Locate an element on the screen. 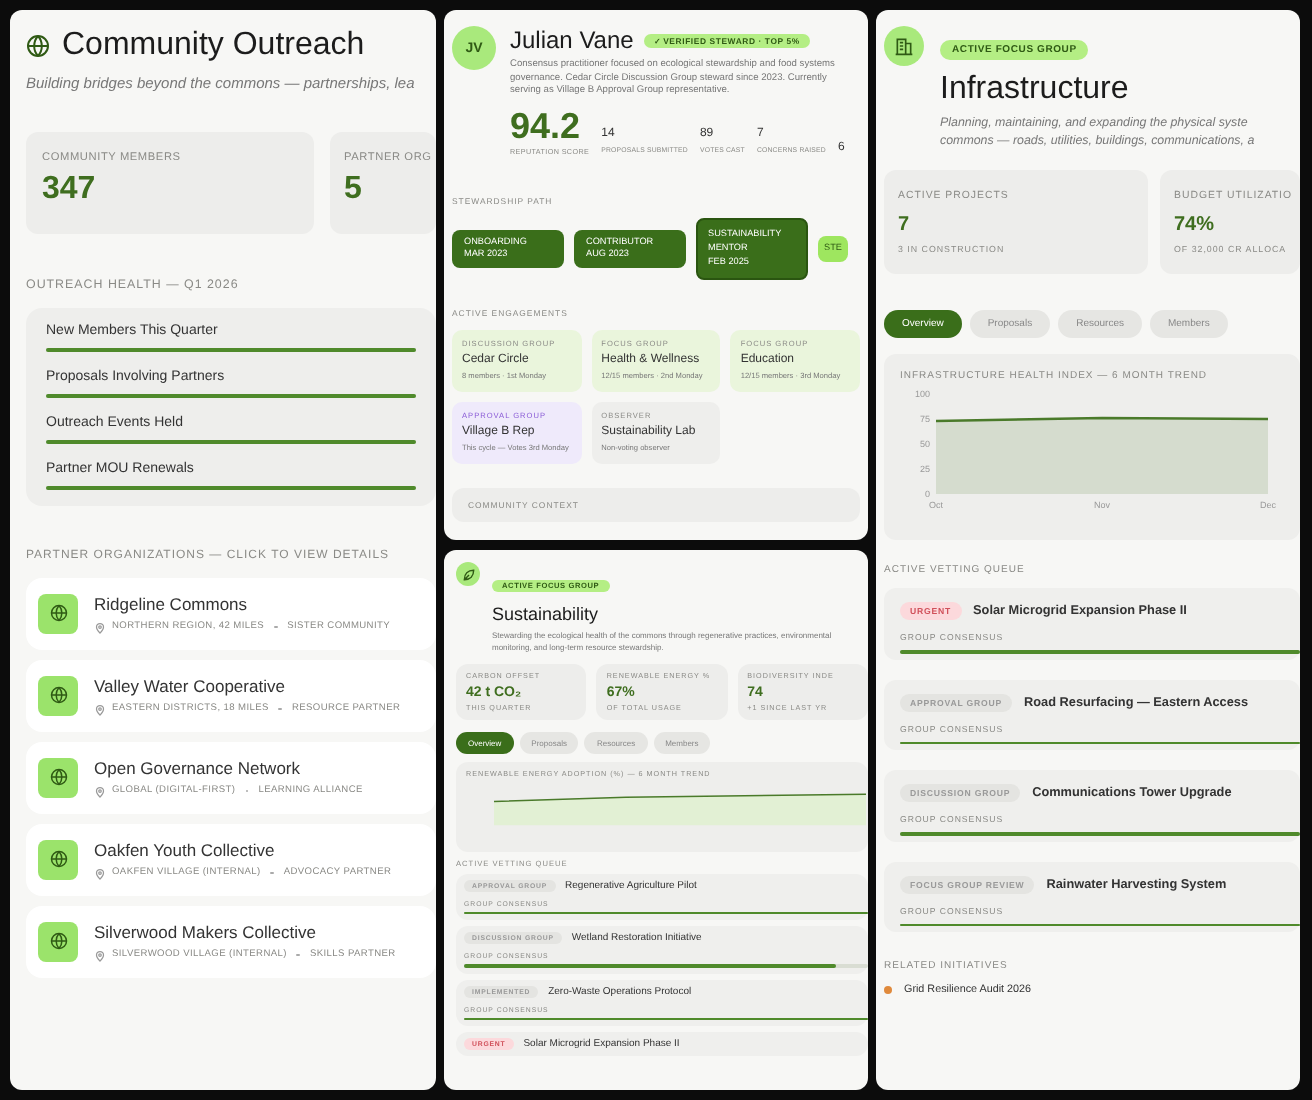  profile-name: Julian Vane is located at coordinates (572, 40).